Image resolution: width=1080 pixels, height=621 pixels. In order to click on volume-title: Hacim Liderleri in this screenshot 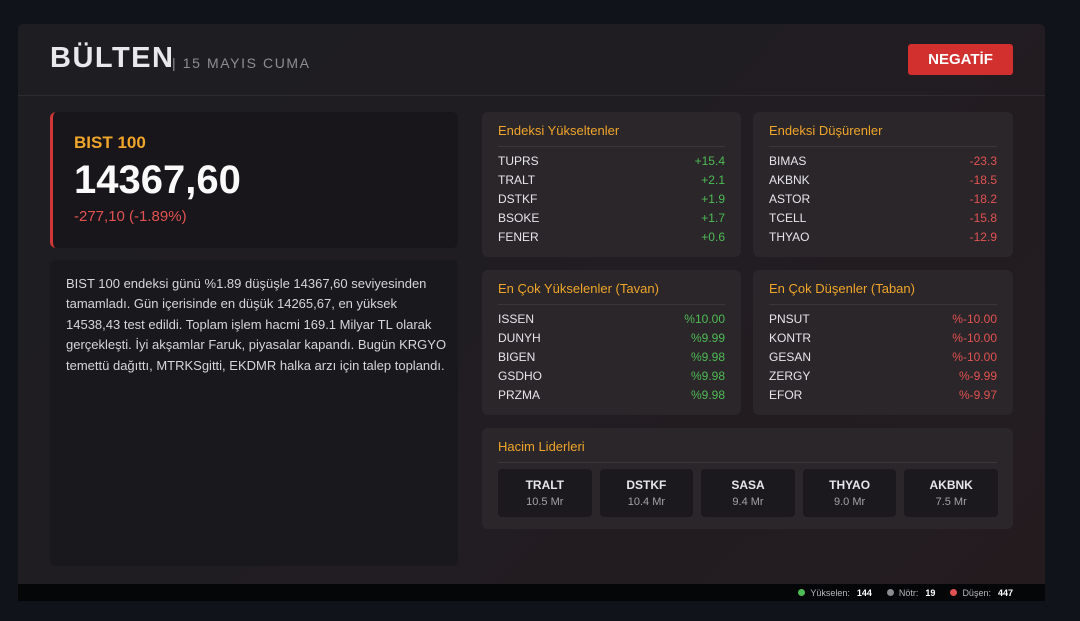, I will do `click(541, 446)`.